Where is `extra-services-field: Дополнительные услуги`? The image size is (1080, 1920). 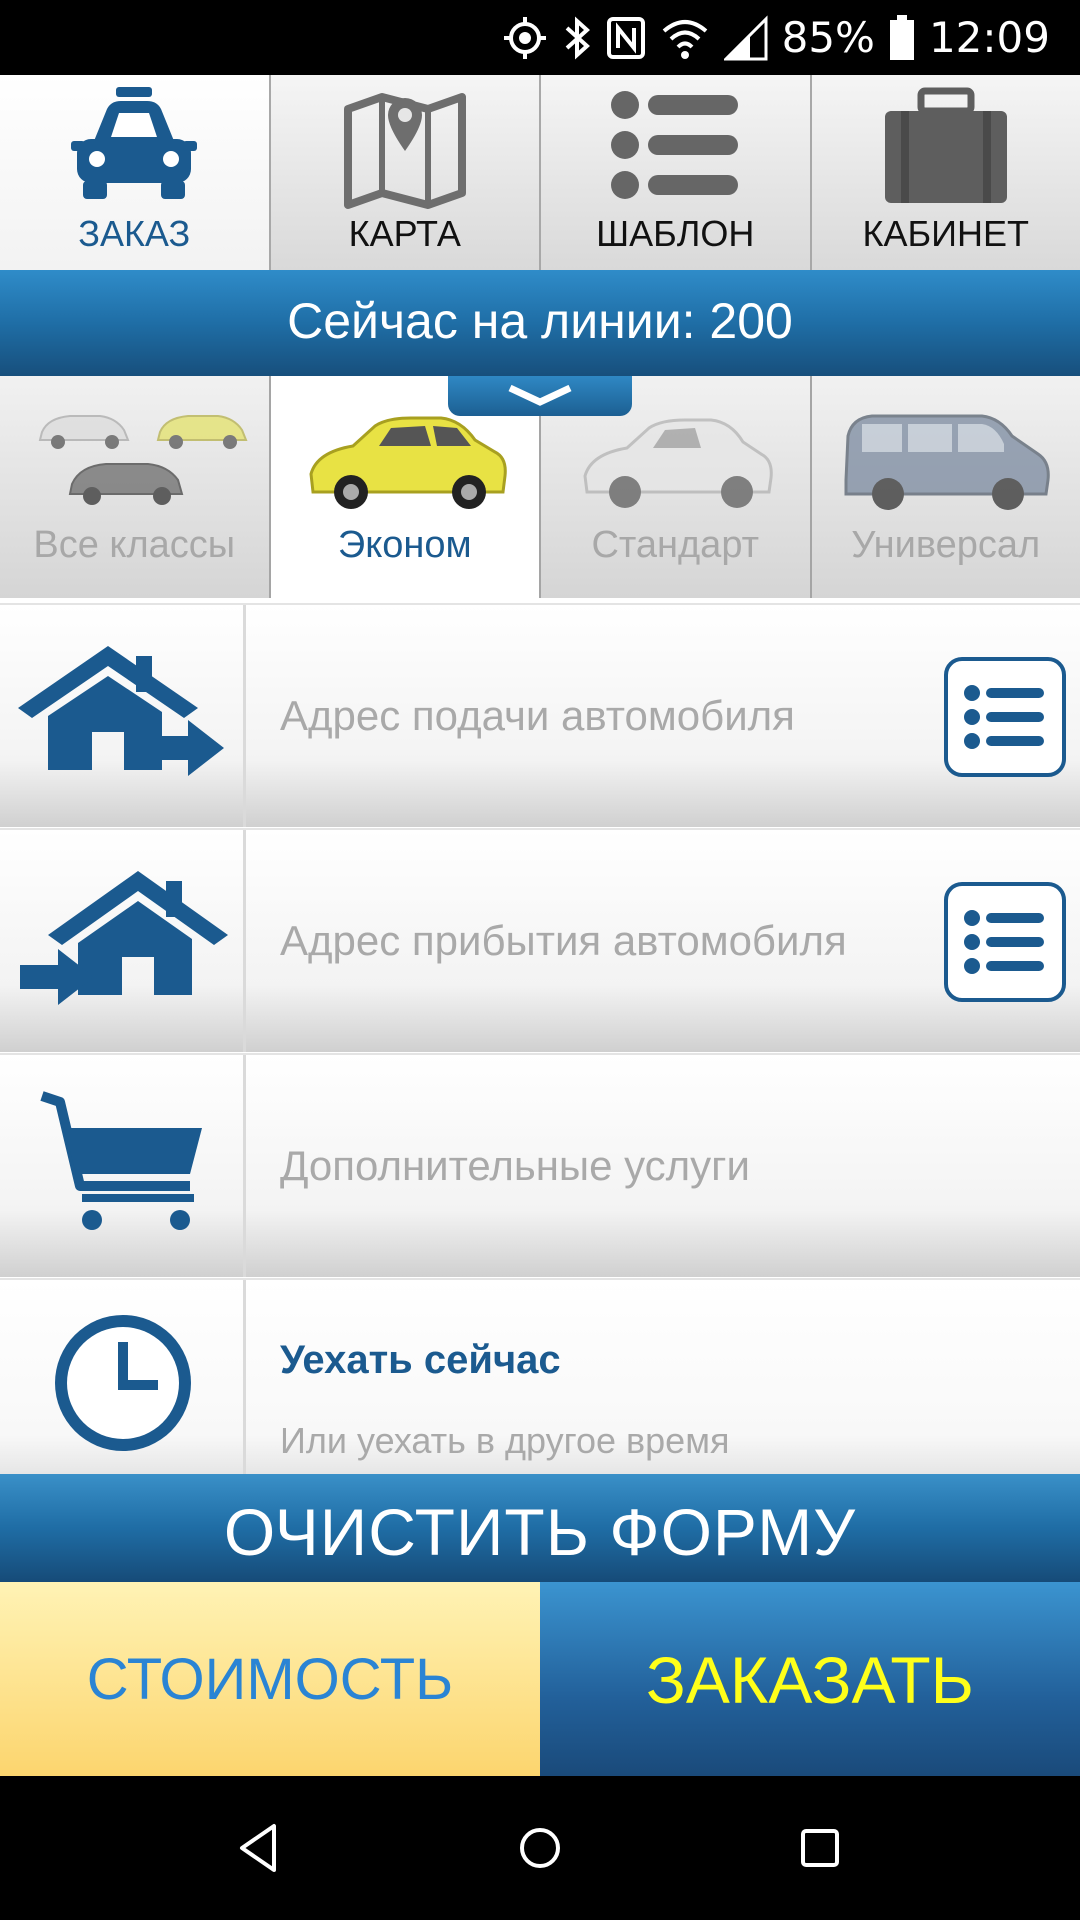 extra-services-field: Дополнительные услуги is located at coordinates (515, 1166).